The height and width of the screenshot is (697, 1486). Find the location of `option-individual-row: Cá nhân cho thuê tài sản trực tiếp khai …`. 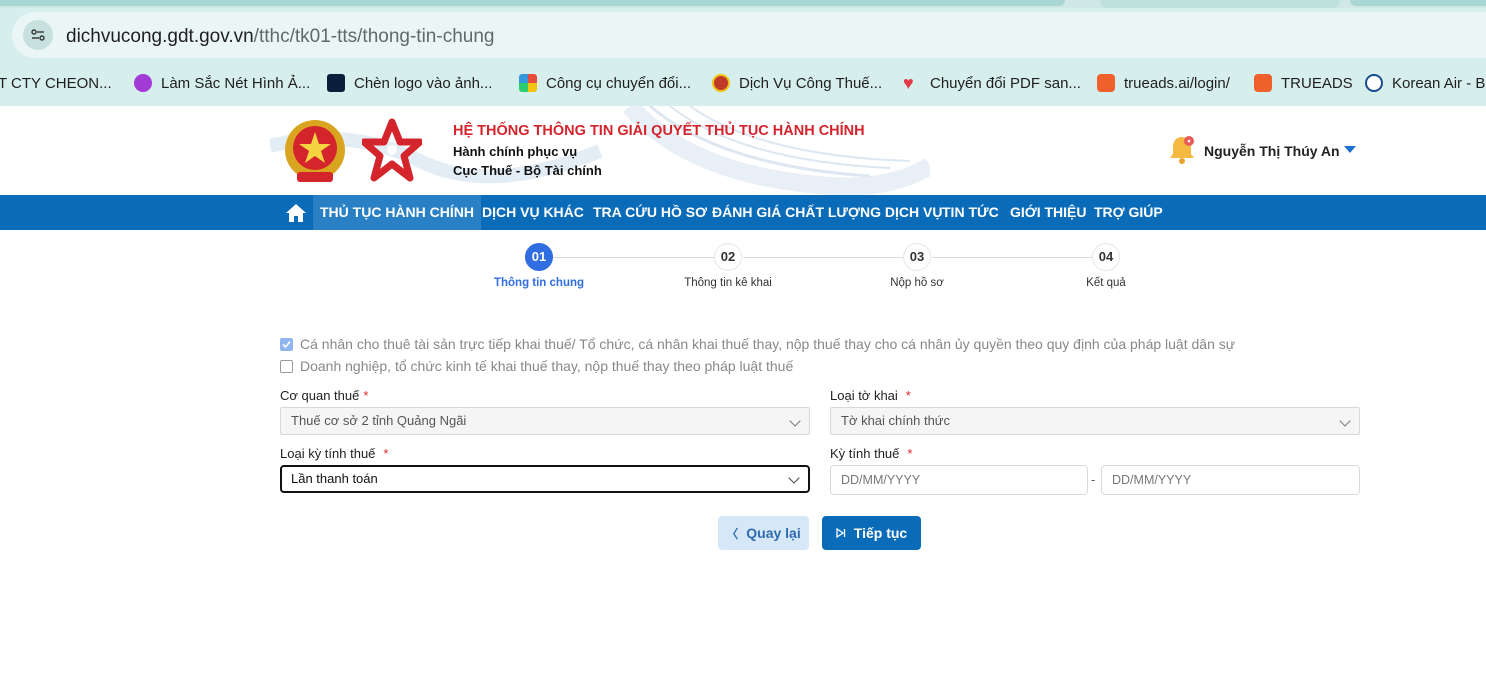

option-individual-row: Cá nhân cho thuê tài sản trực tiếp khai … is located at coordinates (757, 344).